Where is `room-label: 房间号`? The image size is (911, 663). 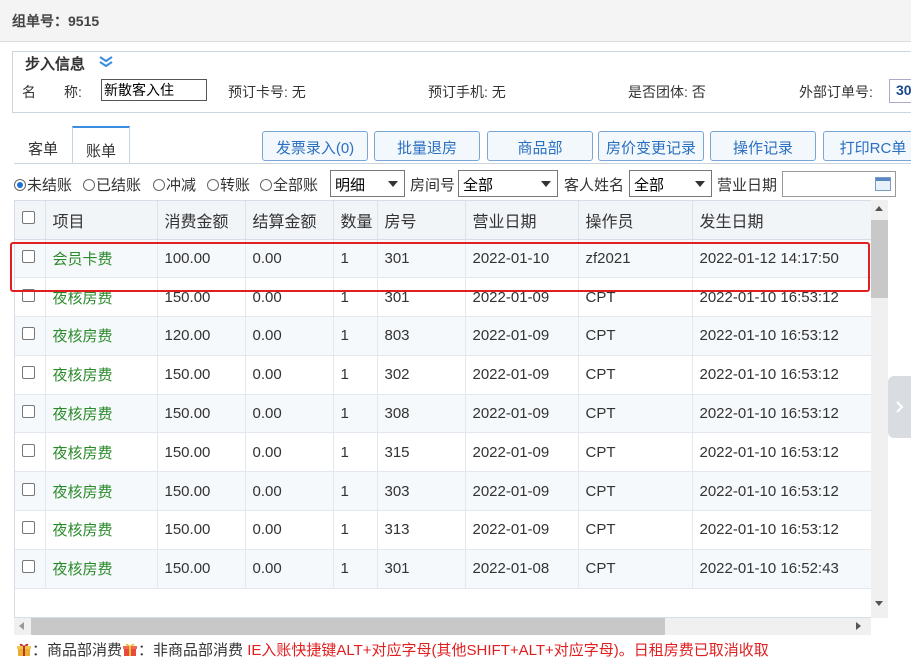
room-label: 房间号 is located at coordinates (433, 185).